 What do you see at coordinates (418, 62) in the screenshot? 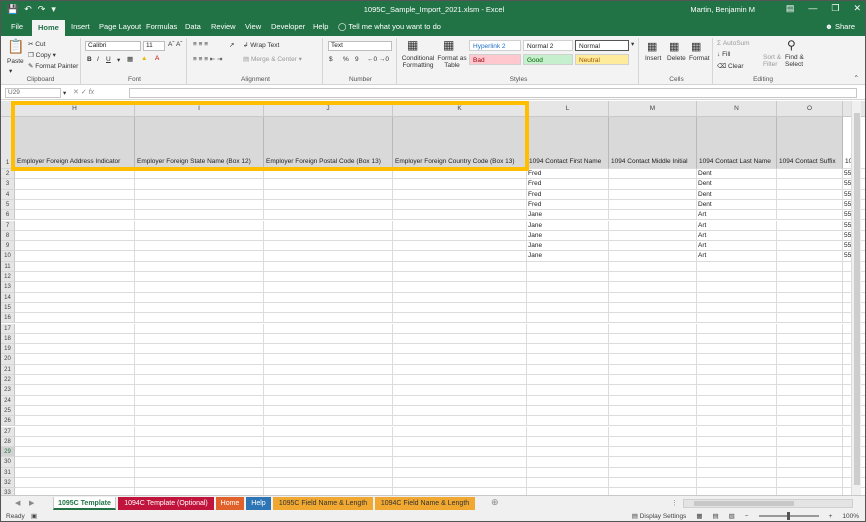
I see `conditional-formatting-button: Conditional Formatting` at bounding box center [418, 62].